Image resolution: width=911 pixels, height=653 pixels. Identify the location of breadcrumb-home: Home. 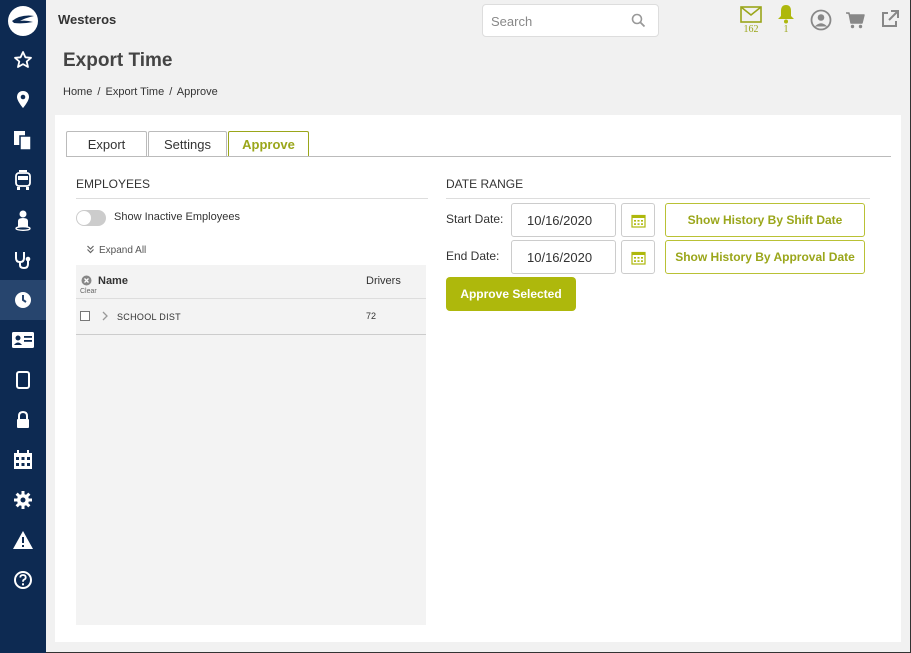
(77, 92).